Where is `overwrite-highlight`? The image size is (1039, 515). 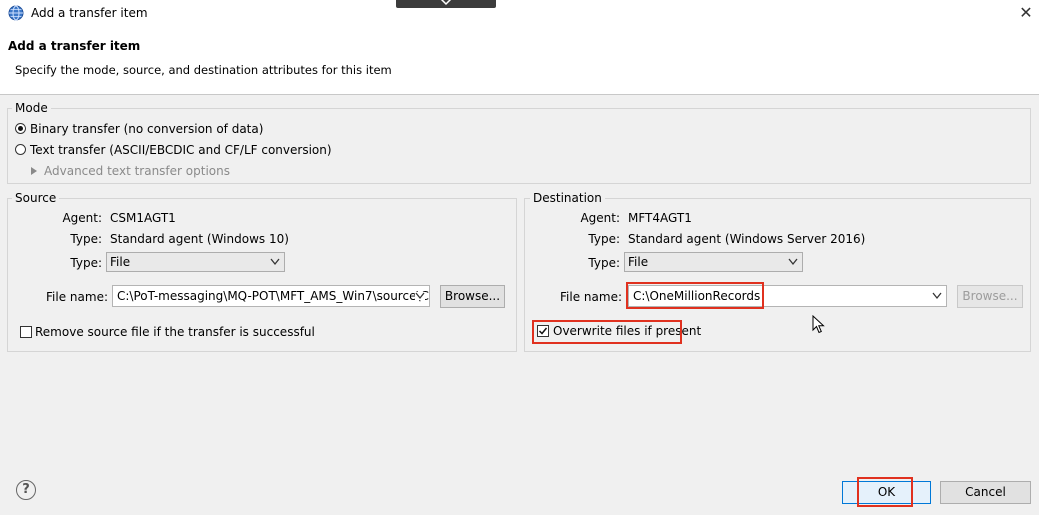
overwrite-highlight is located at coordinates (607, 332).